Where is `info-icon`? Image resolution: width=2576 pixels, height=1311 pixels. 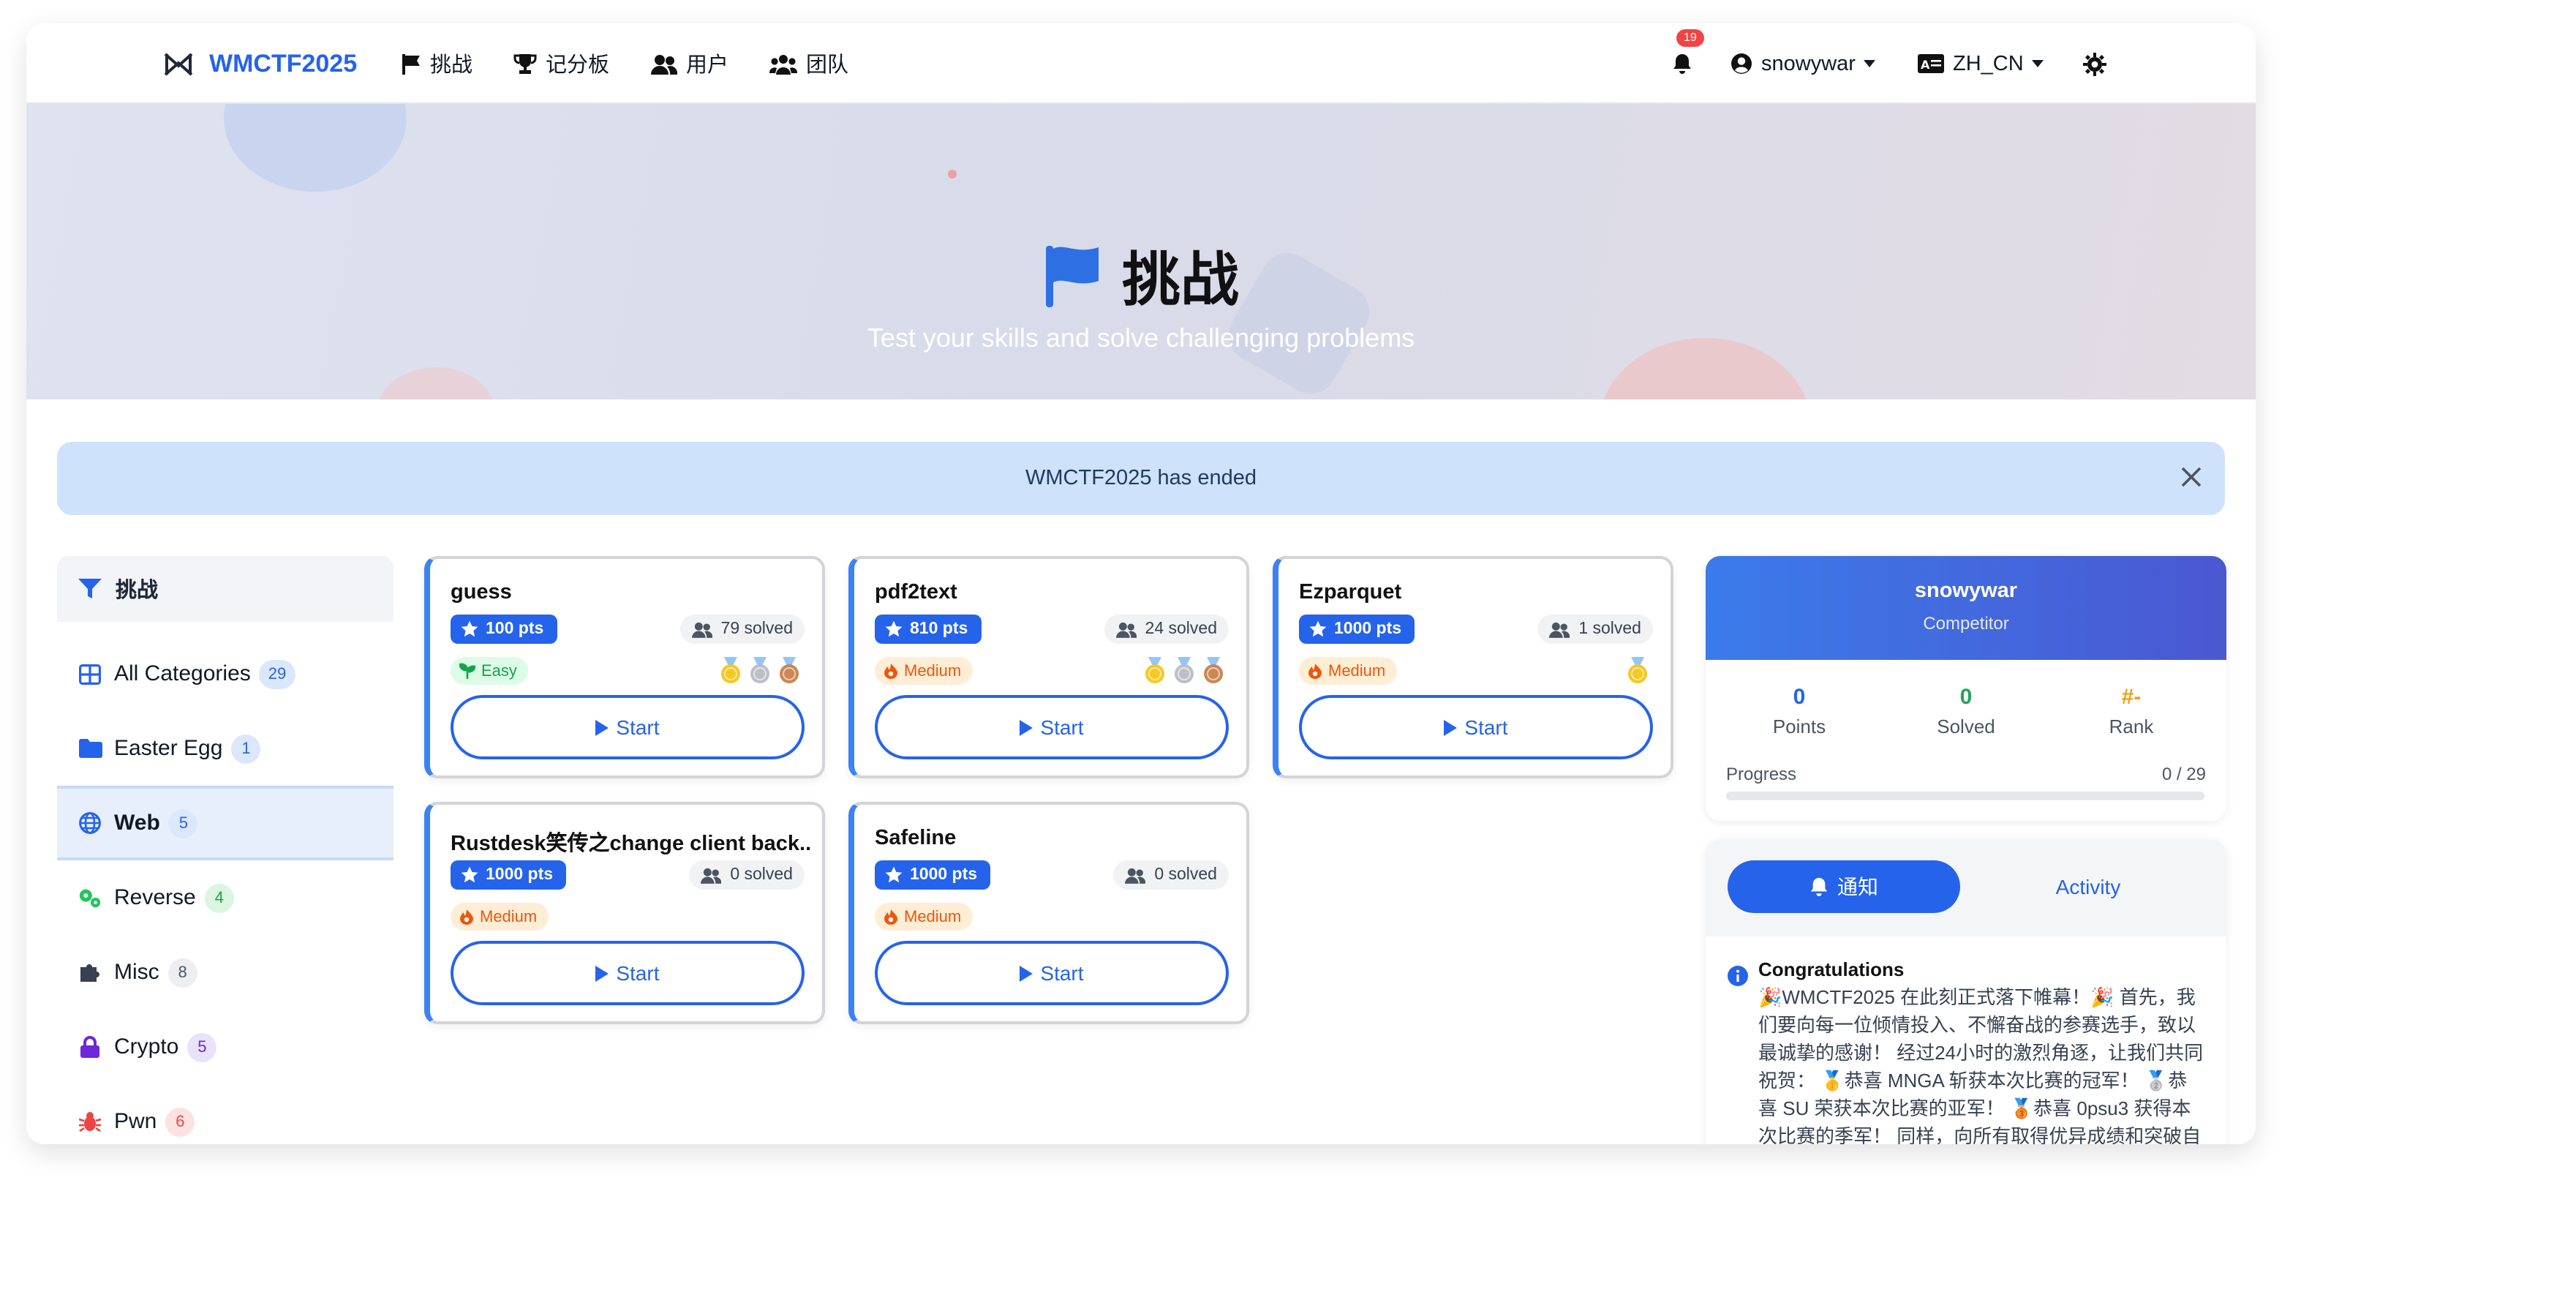 info-icon is located at coordinates (1738, 976).